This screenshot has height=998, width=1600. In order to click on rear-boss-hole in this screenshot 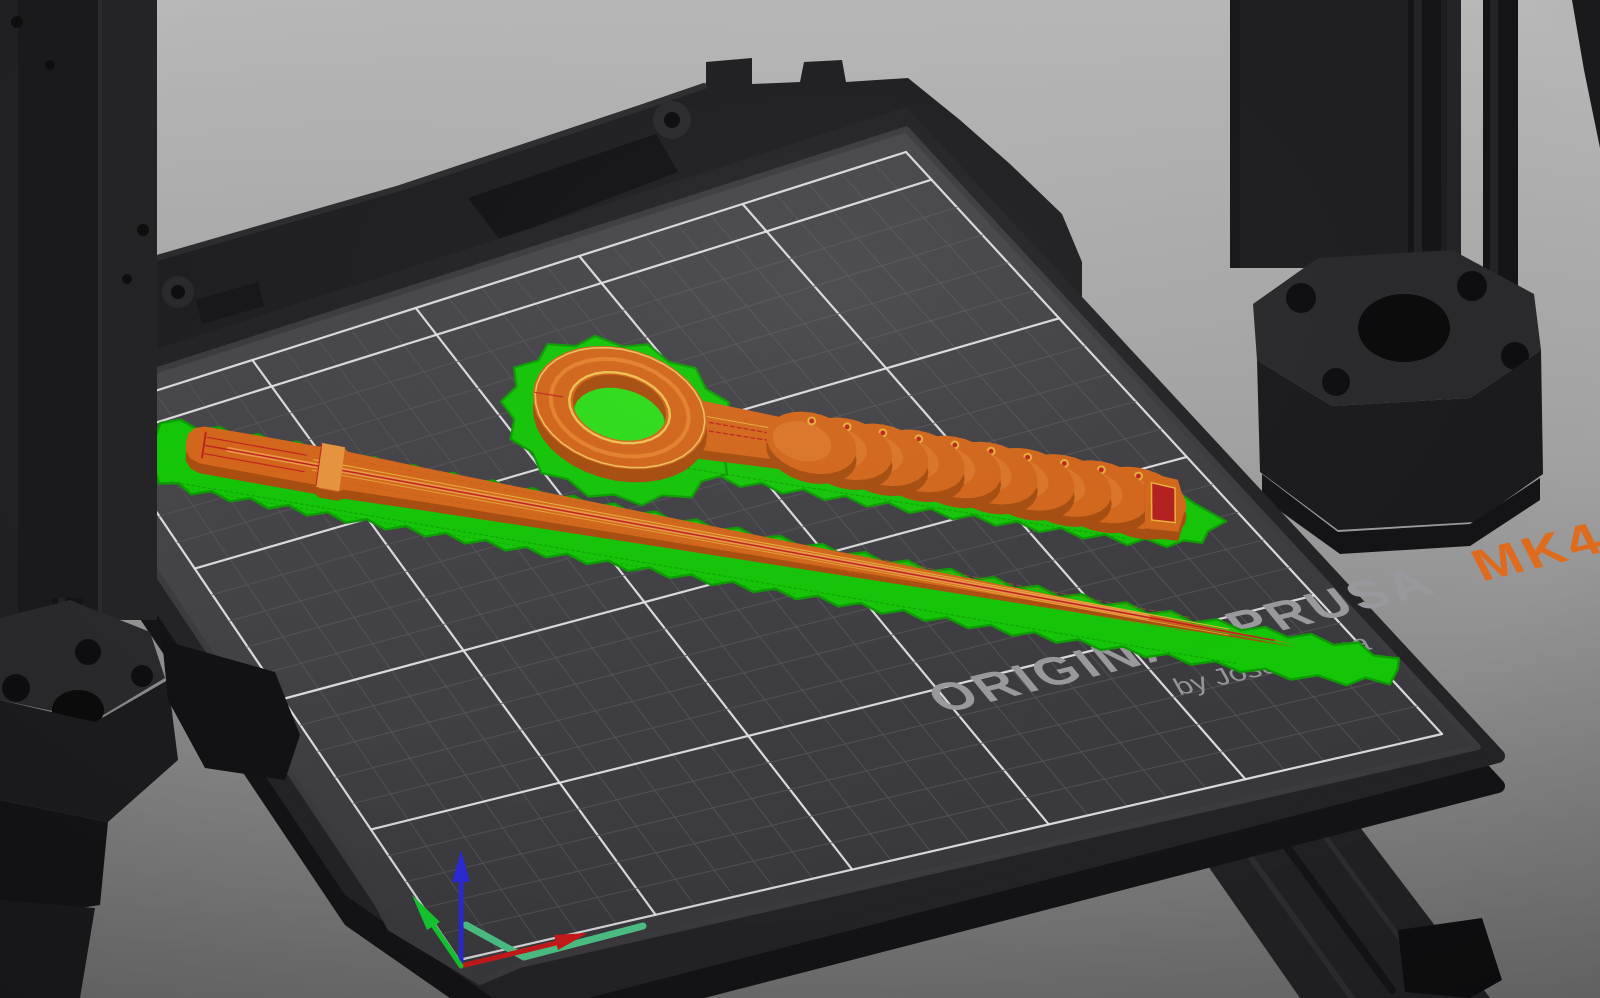, I will do `click(672, 120)`.